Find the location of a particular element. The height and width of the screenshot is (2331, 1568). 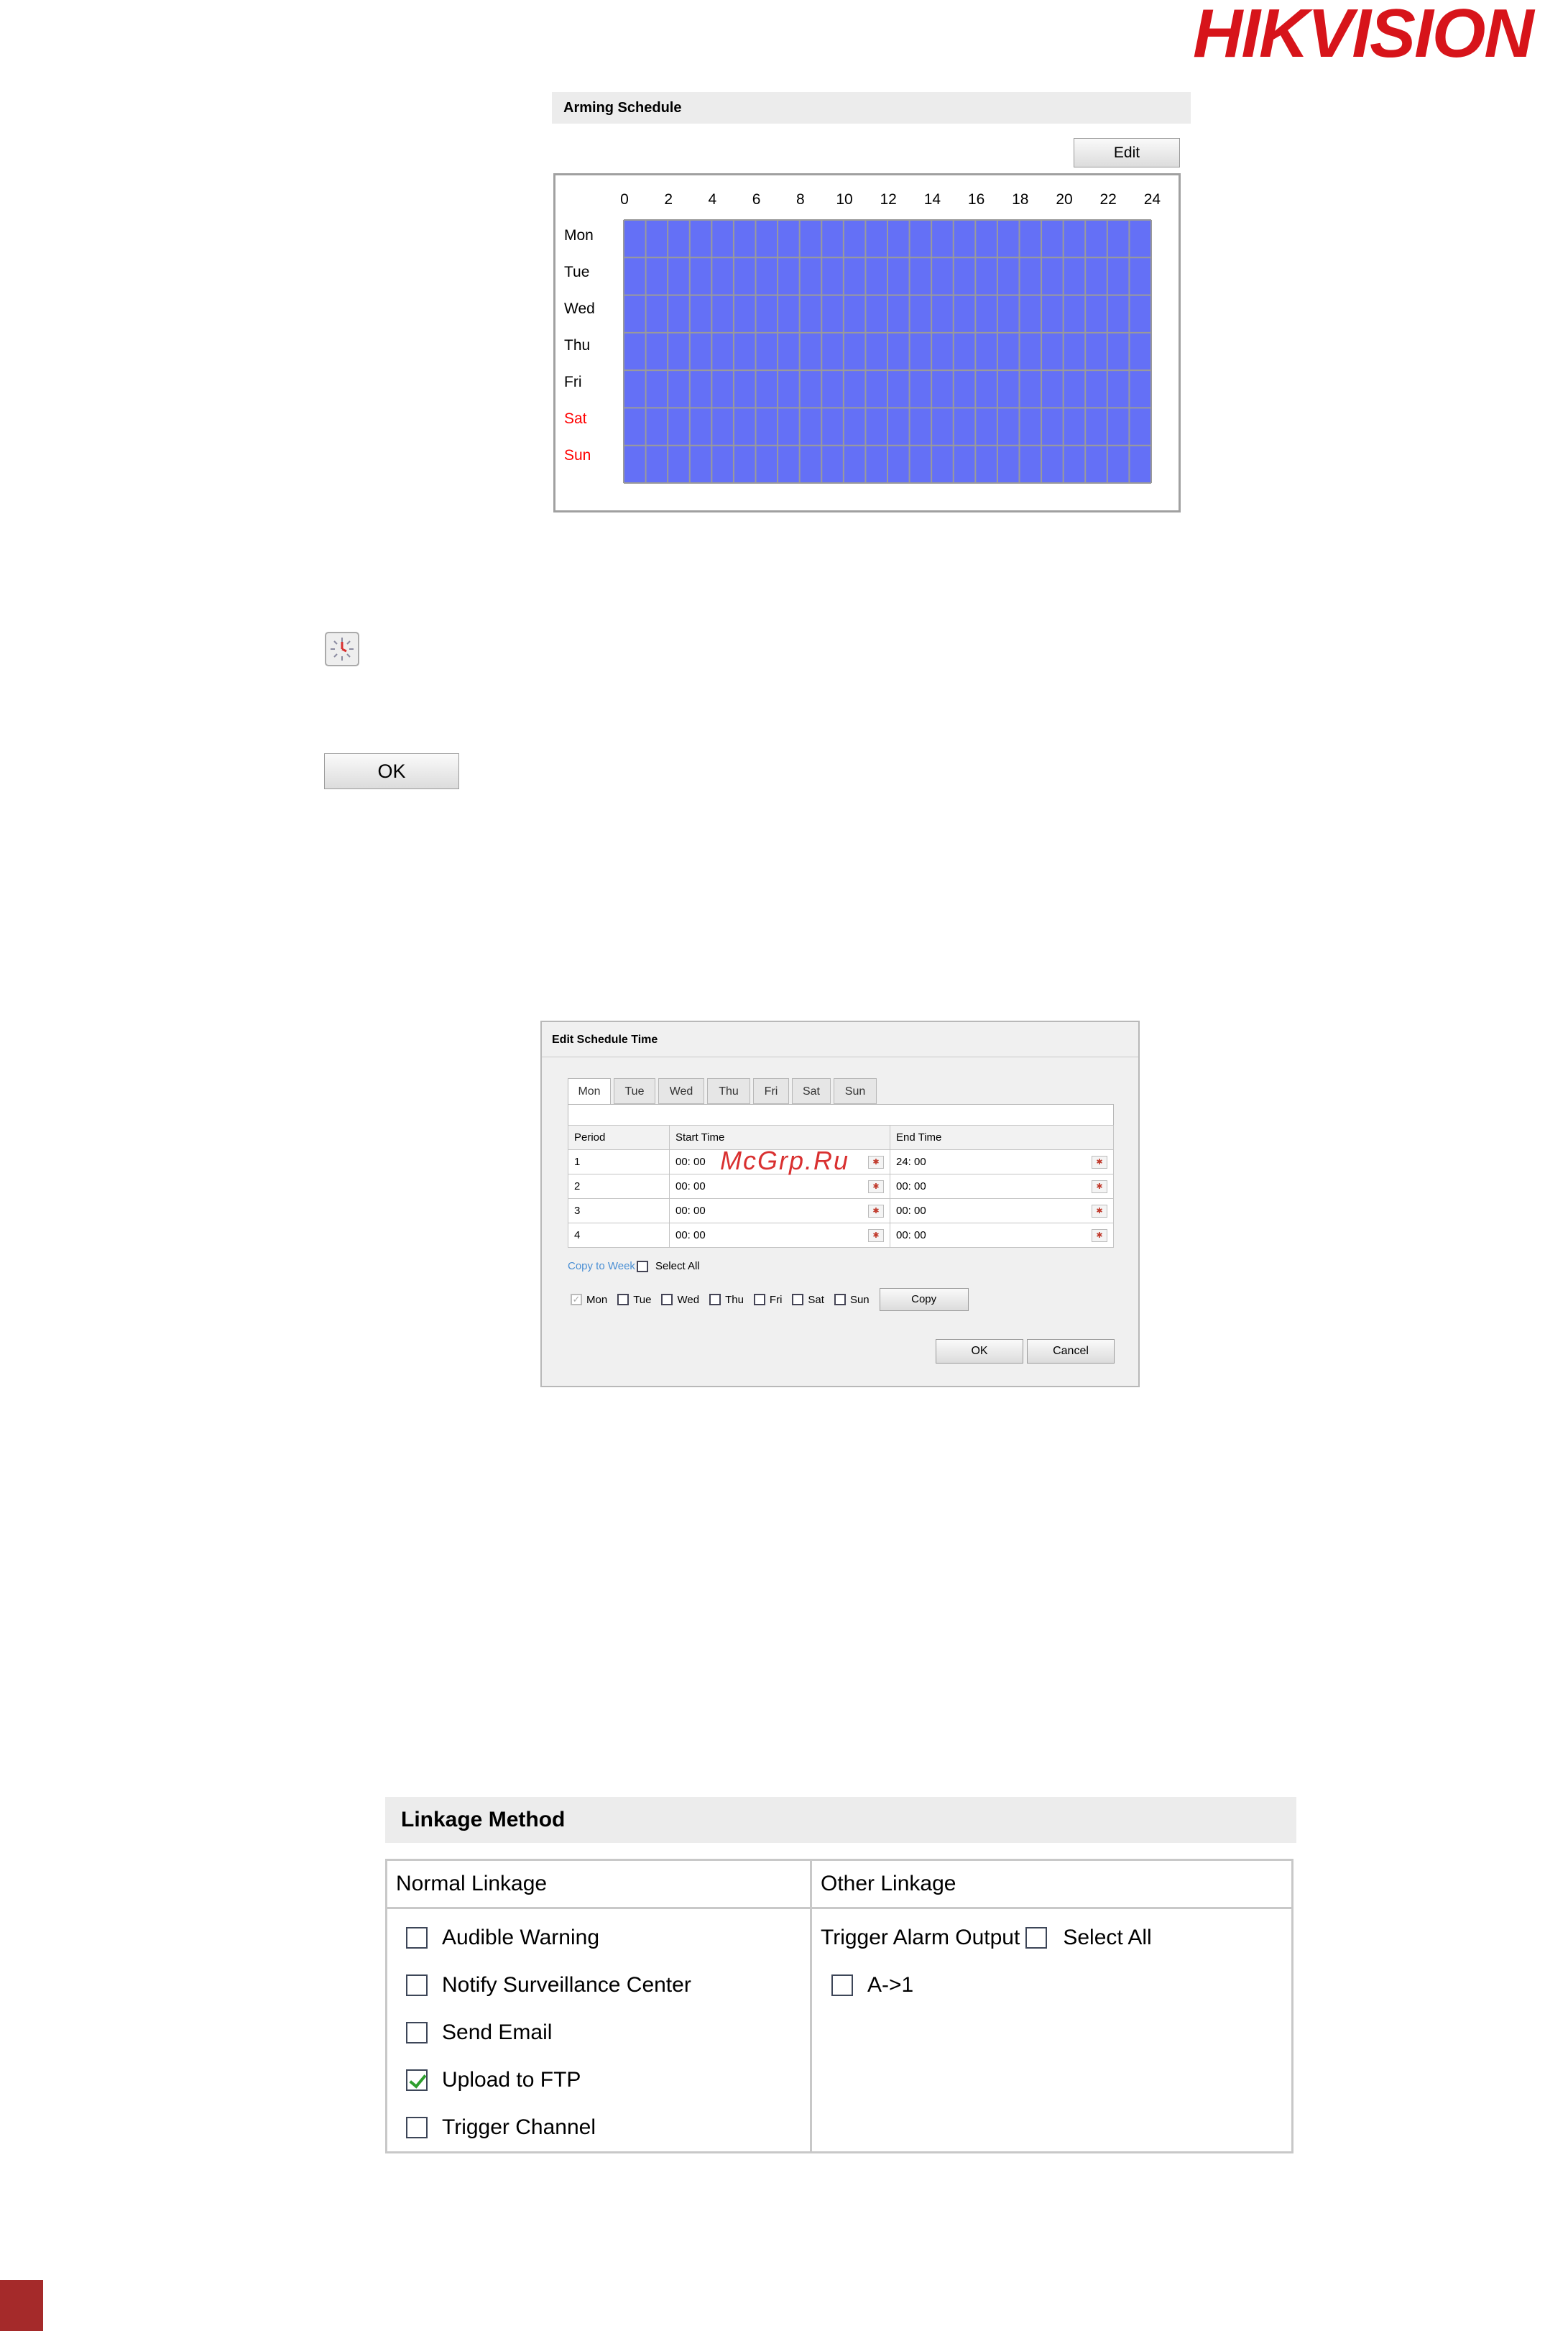

tab-mon: Mon is located at coordinates (589, 1092).